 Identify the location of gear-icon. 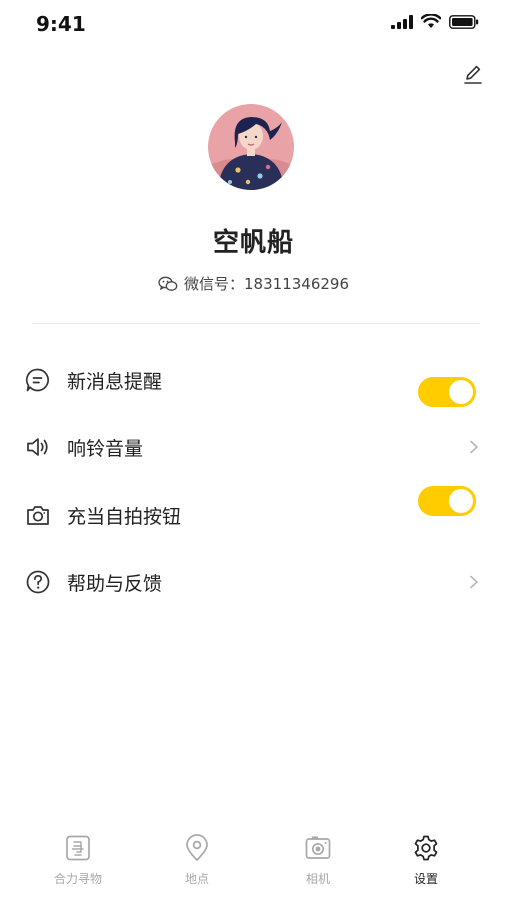
(426, 848).